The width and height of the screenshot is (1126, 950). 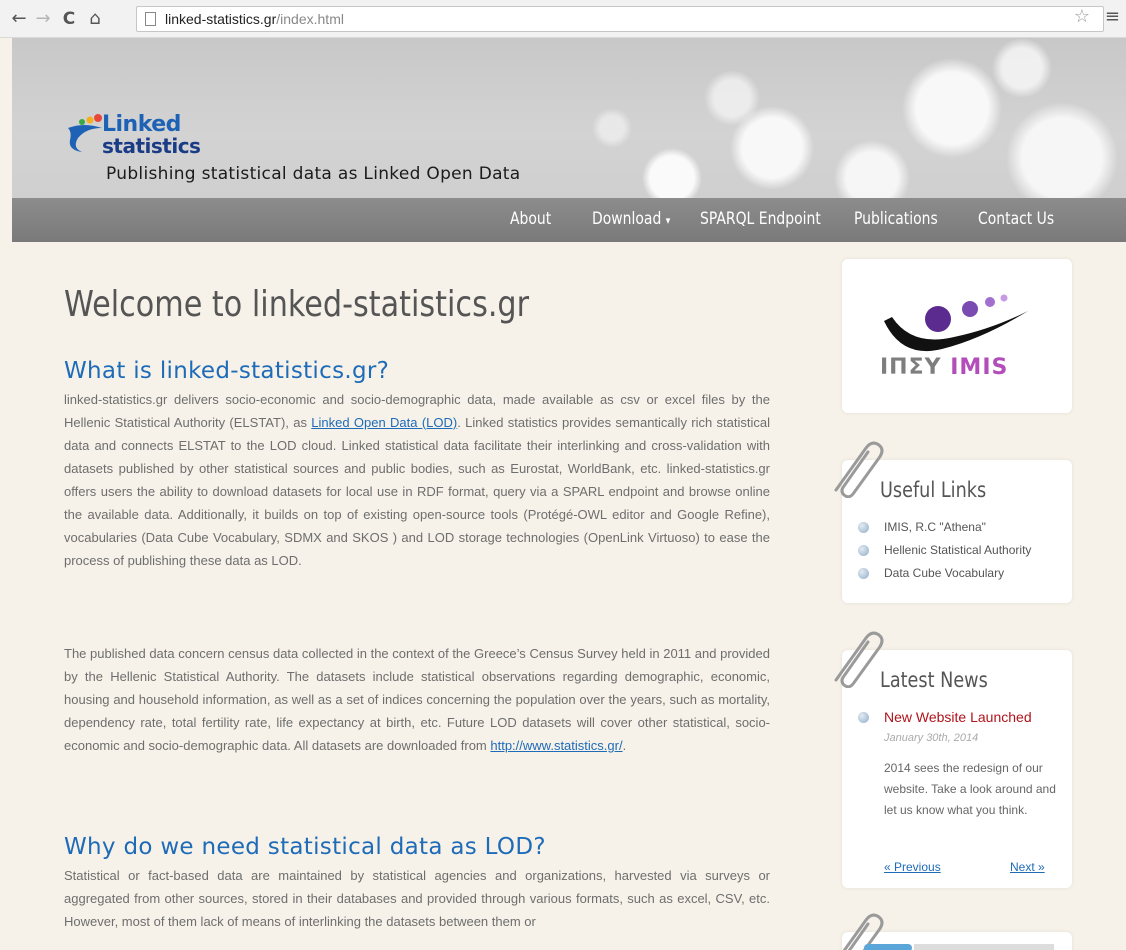 I want to click on address-bar: linked-statistics.gr/index.html, so click(x=620, y=19).